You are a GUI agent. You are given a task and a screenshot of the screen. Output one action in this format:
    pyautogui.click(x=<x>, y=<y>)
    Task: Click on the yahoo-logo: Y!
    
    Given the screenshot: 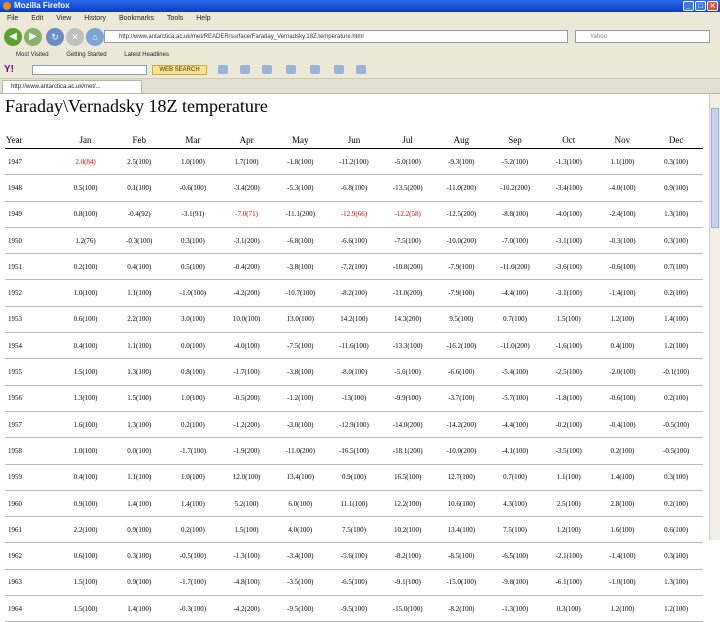 What is the action you would take?
    pyautogui.click(x=9, y=69)
    